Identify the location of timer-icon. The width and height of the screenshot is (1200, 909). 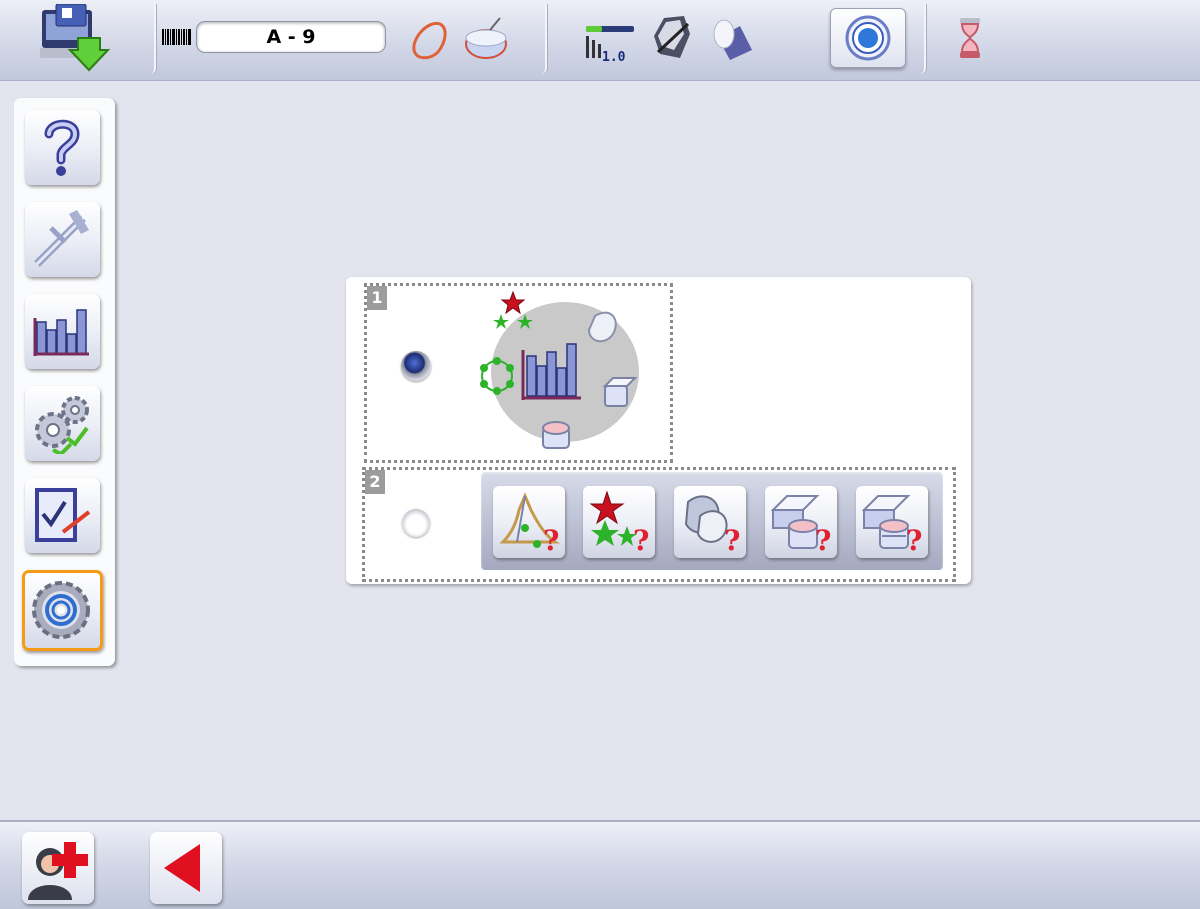
(970, 38).